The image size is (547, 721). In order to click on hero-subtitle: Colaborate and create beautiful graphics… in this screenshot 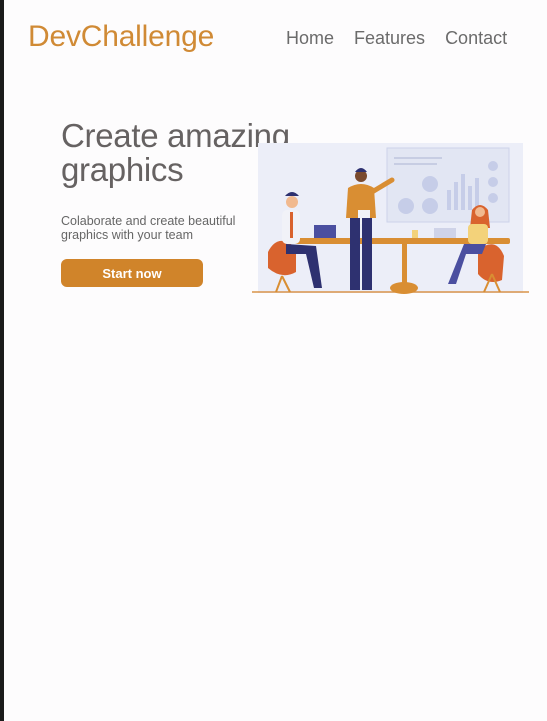, I will do `click(148, 228)`.